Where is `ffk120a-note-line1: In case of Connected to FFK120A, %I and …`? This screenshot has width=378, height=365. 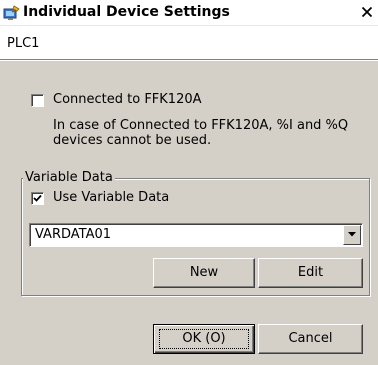 ffk120a-note-line1: In case of Connected to FFK120A, %I and … is located at coordinates (201, 125).